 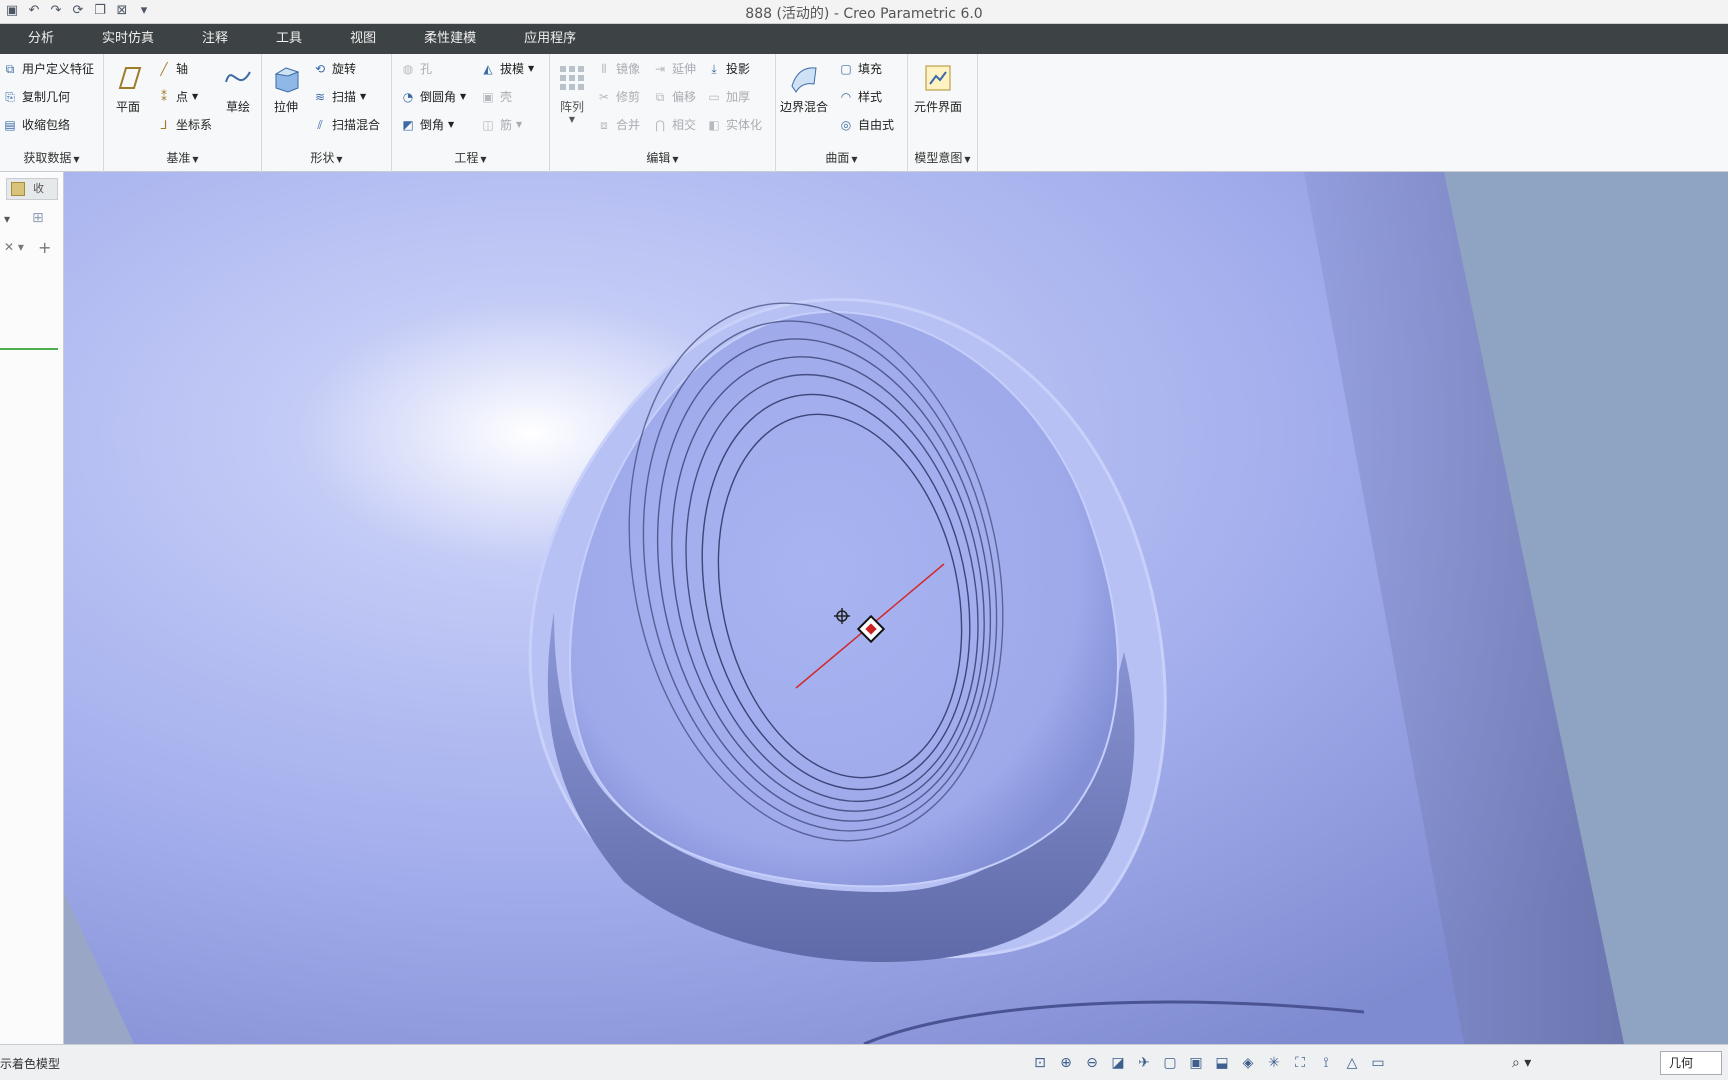 I want to click on style-button: ◠ 样式, so click(x=860, y=96).